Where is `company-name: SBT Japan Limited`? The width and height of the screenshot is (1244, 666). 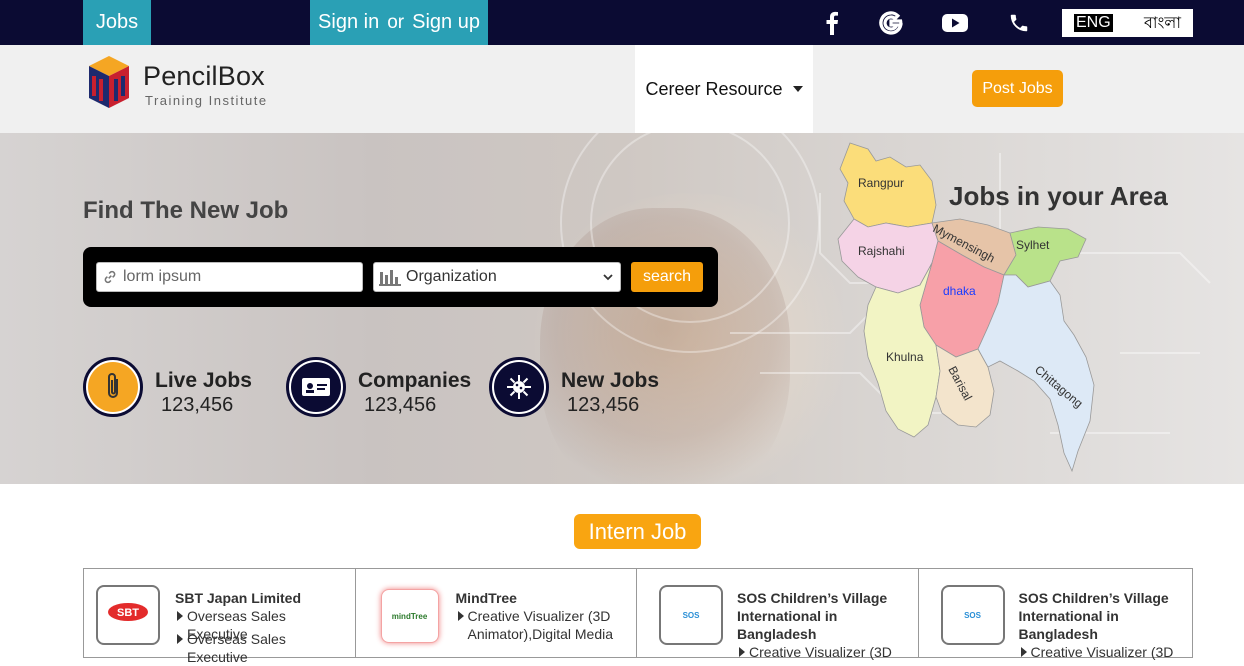
company-name: SBT Japan Limited is located at coordinates (238, 598).